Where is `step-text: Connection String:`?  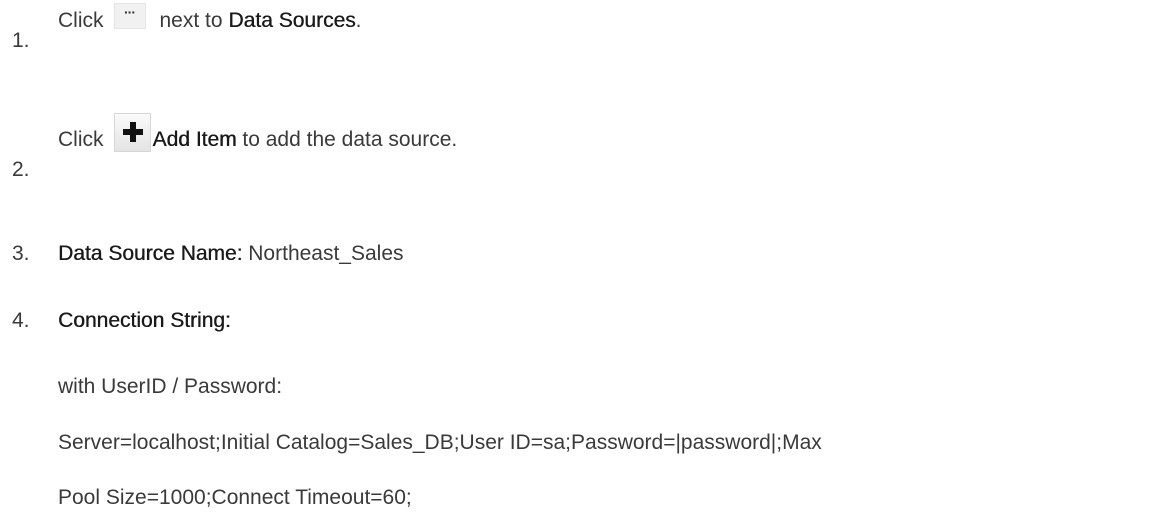 step-text: Connection String: is located at coordinates (144, 321).